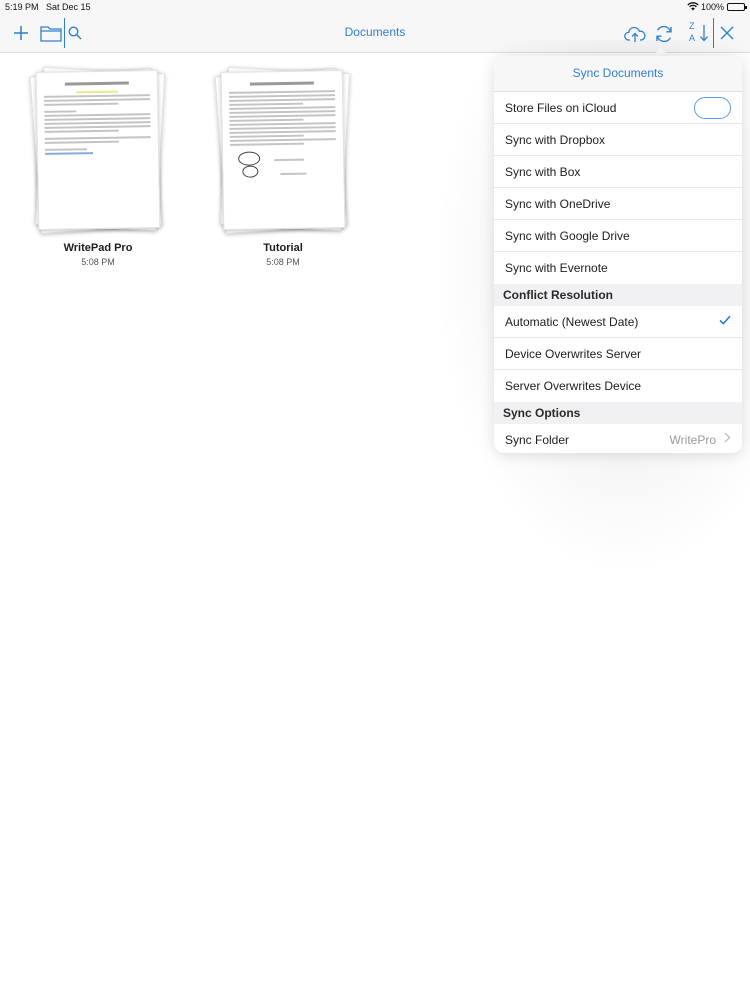 This screenshot has width=750, height=1000. What do you see at coordinates (573, 386) in the screenshot?
I see `row-label: Server Overwrites Device` at bounding box center [573, 386].